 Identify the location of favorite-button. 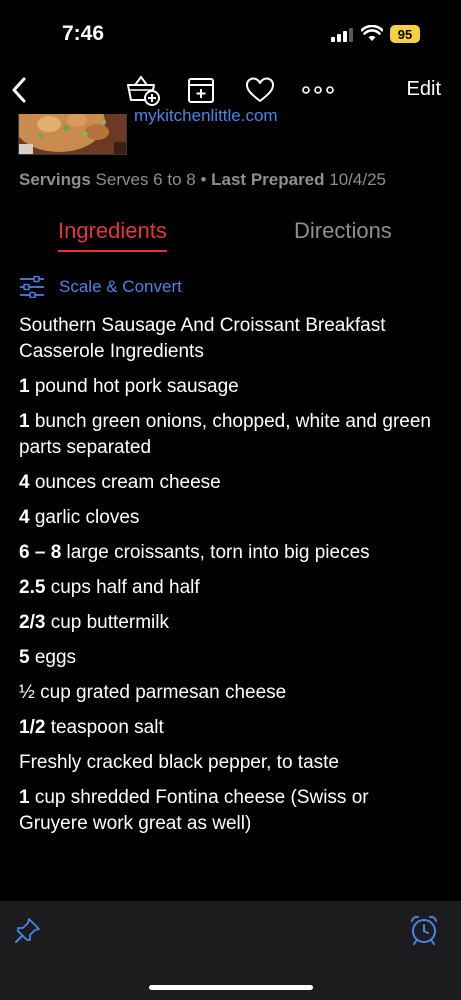
(260, 90).